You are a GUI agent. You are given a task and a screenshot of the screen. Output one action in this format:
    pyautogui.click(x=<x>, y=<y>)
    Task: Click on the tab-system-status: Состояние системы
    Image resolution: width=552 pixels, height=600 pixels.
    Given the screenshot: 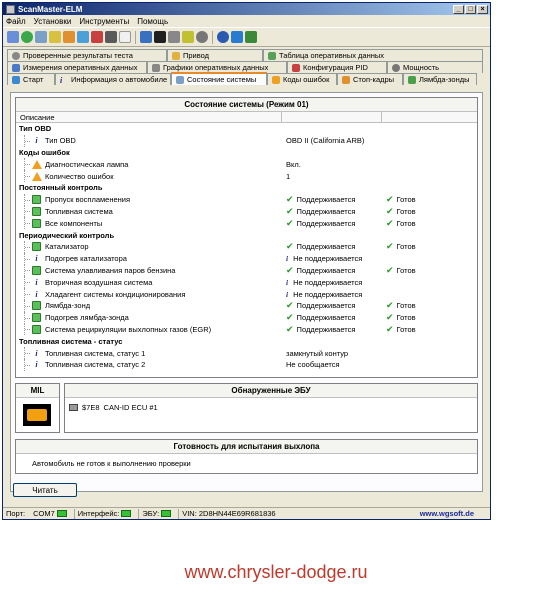 What is the action you would take?
    pyautogui.click(x=219, y=78)
    